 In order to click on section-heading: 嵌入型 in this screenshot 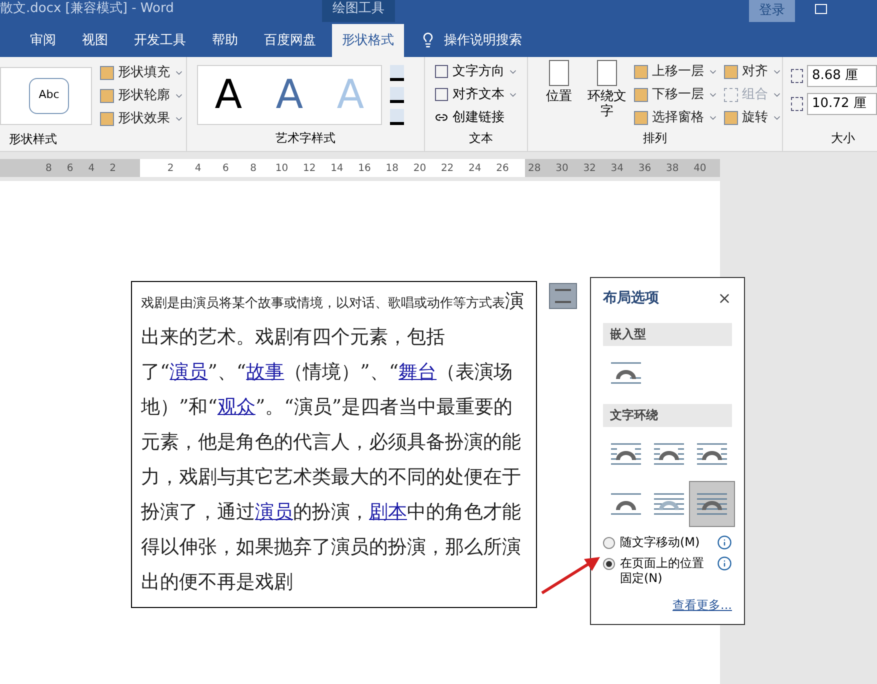, I will do `click(667, 334)`.